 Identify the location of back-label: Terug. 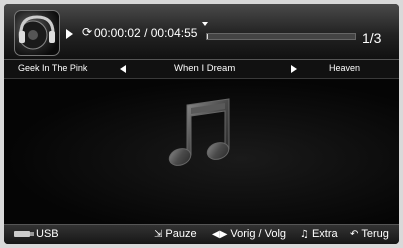
(375, 234).